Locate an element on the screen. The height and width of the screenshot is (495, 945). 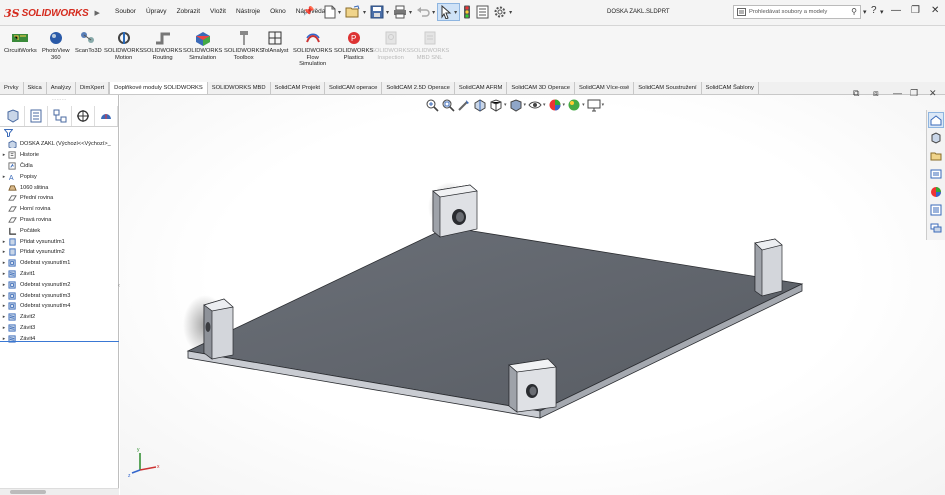
tab-14: SolidCAM Šablony is located at coordinates (730, 88).